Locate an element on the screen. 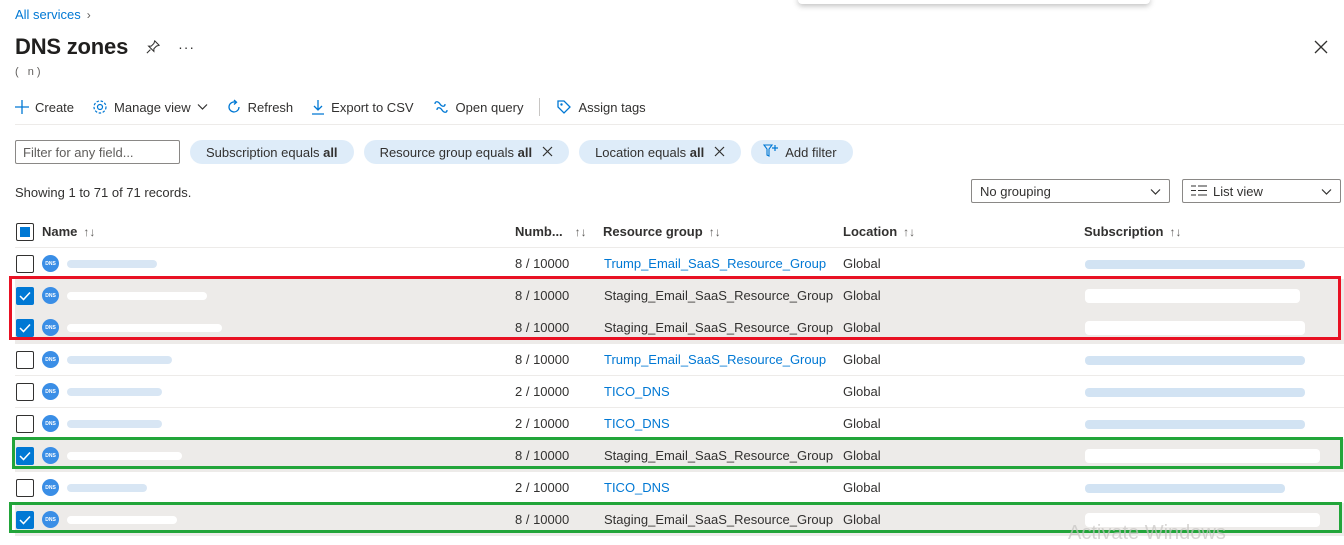 The width and height of the screenshot is (1344, 545). view-dropdown: List view is located at coordinates (1261, 191).